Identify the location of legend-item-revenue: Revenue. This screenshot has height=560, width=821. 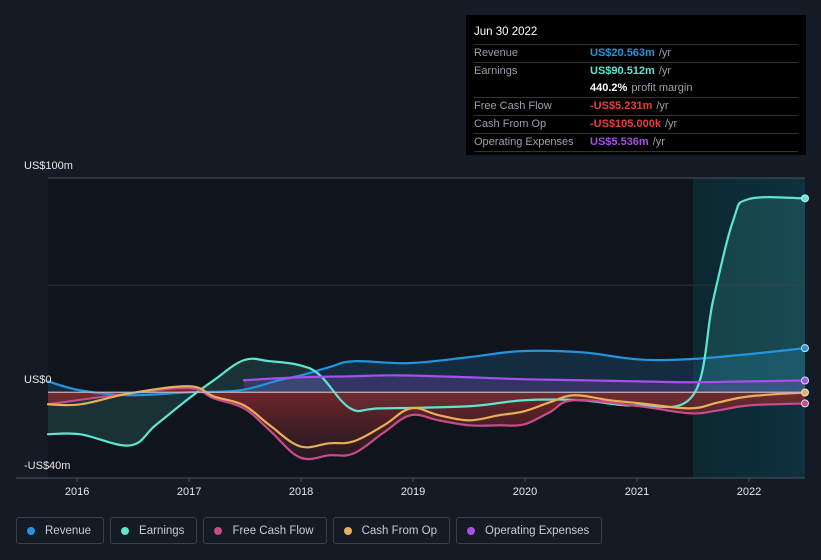
(60, 530).